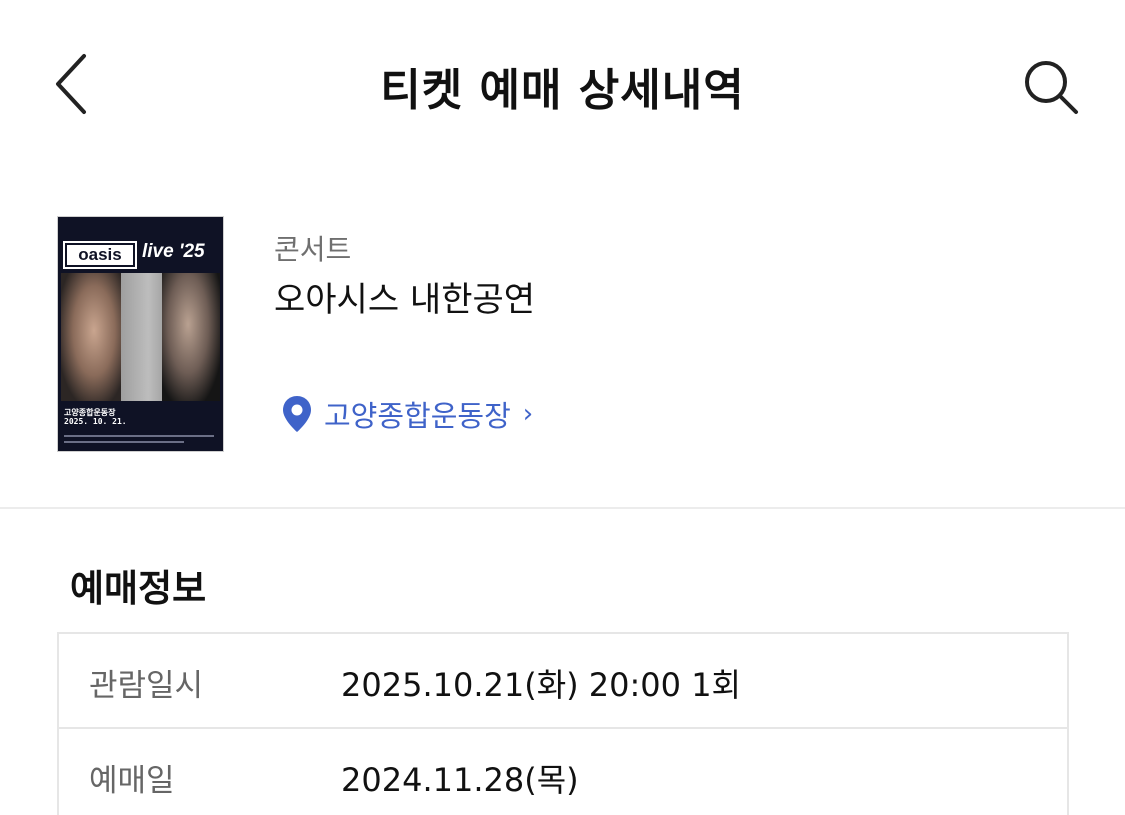 This screenshot has width=1125, height=815. Describe the element at coordinates (140, 337) in the screenshot. I see `poster-photo` at that location.